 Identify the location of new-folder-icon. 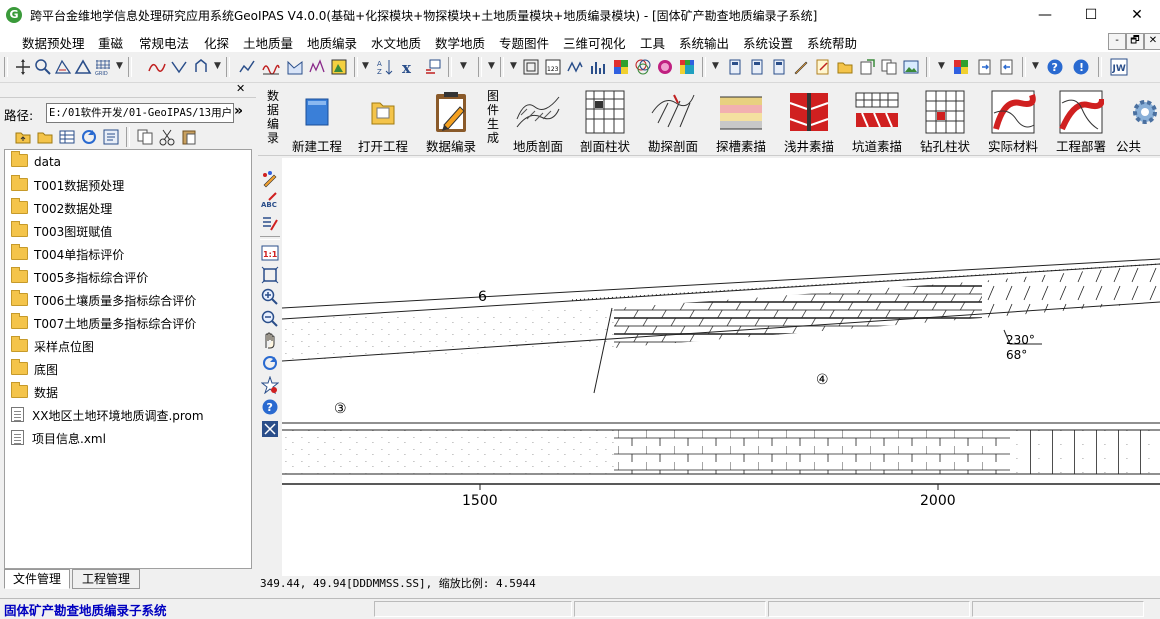
(45, 137).